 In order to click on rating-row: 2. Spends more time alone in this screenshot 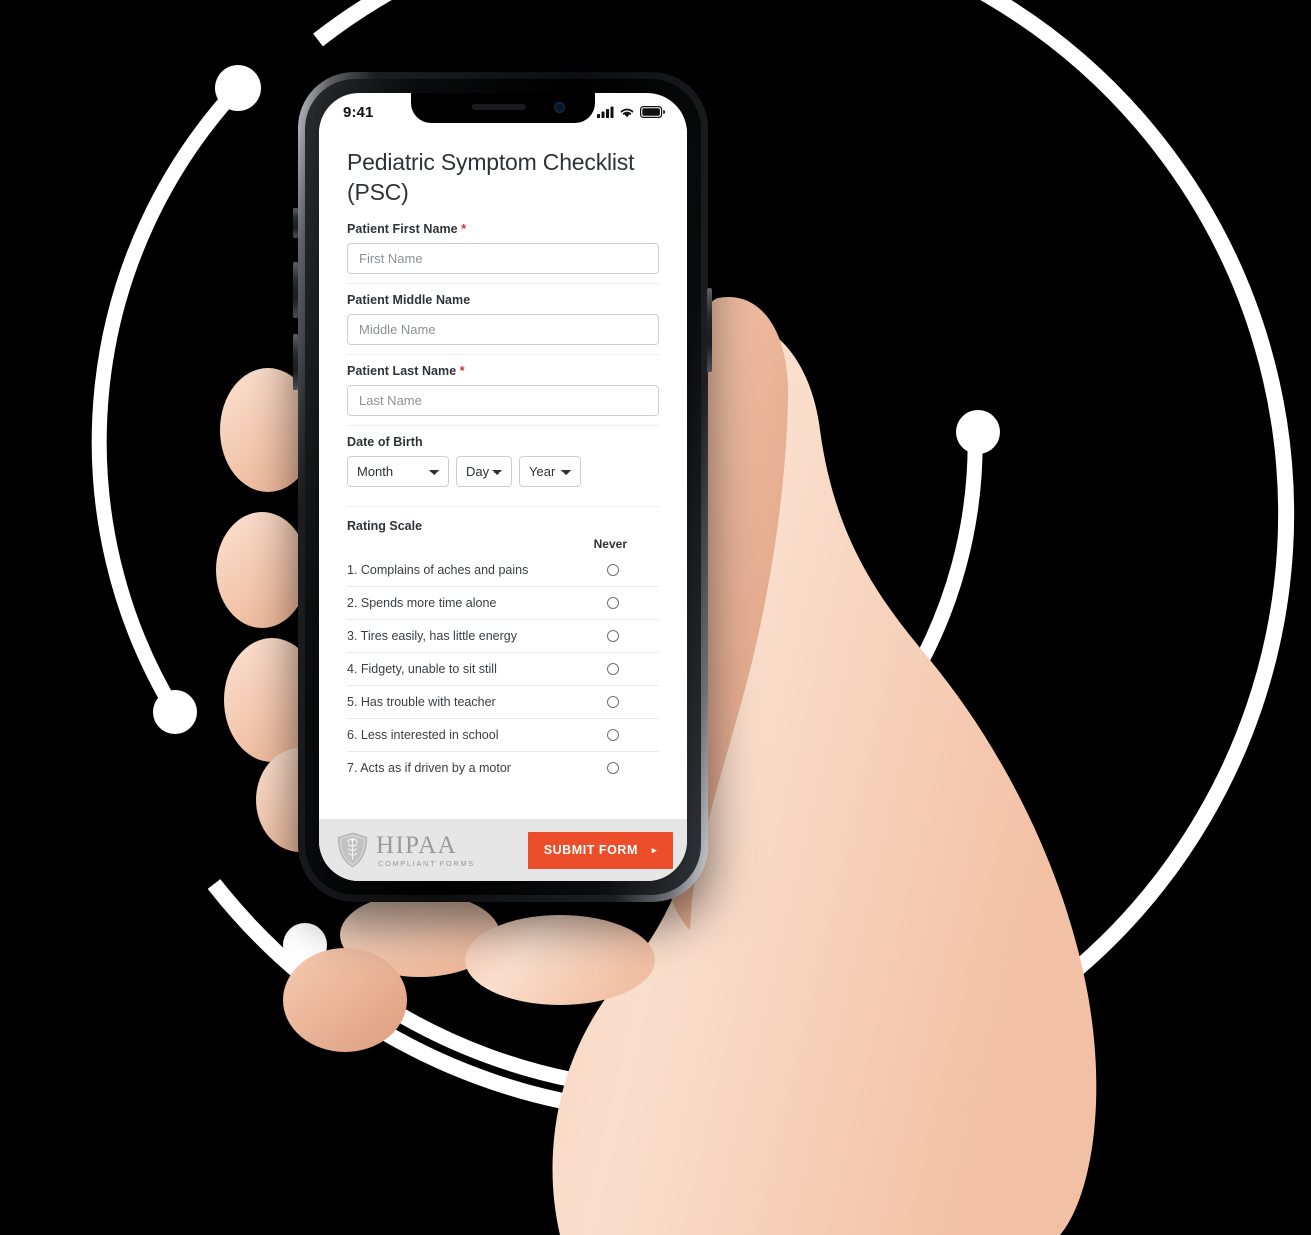, I will do `click(503, 603)`.